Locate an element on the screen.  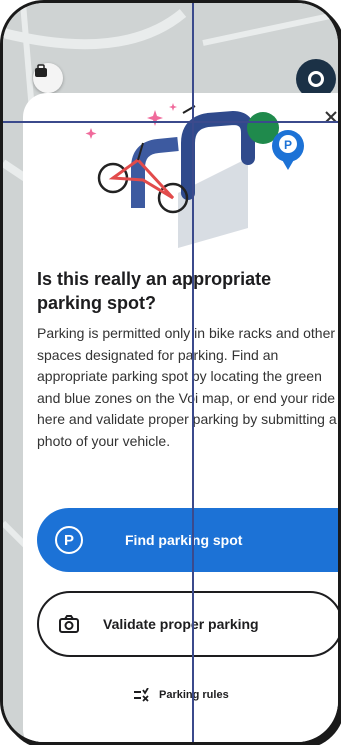
close-icon is located at coordinates (331, 117).